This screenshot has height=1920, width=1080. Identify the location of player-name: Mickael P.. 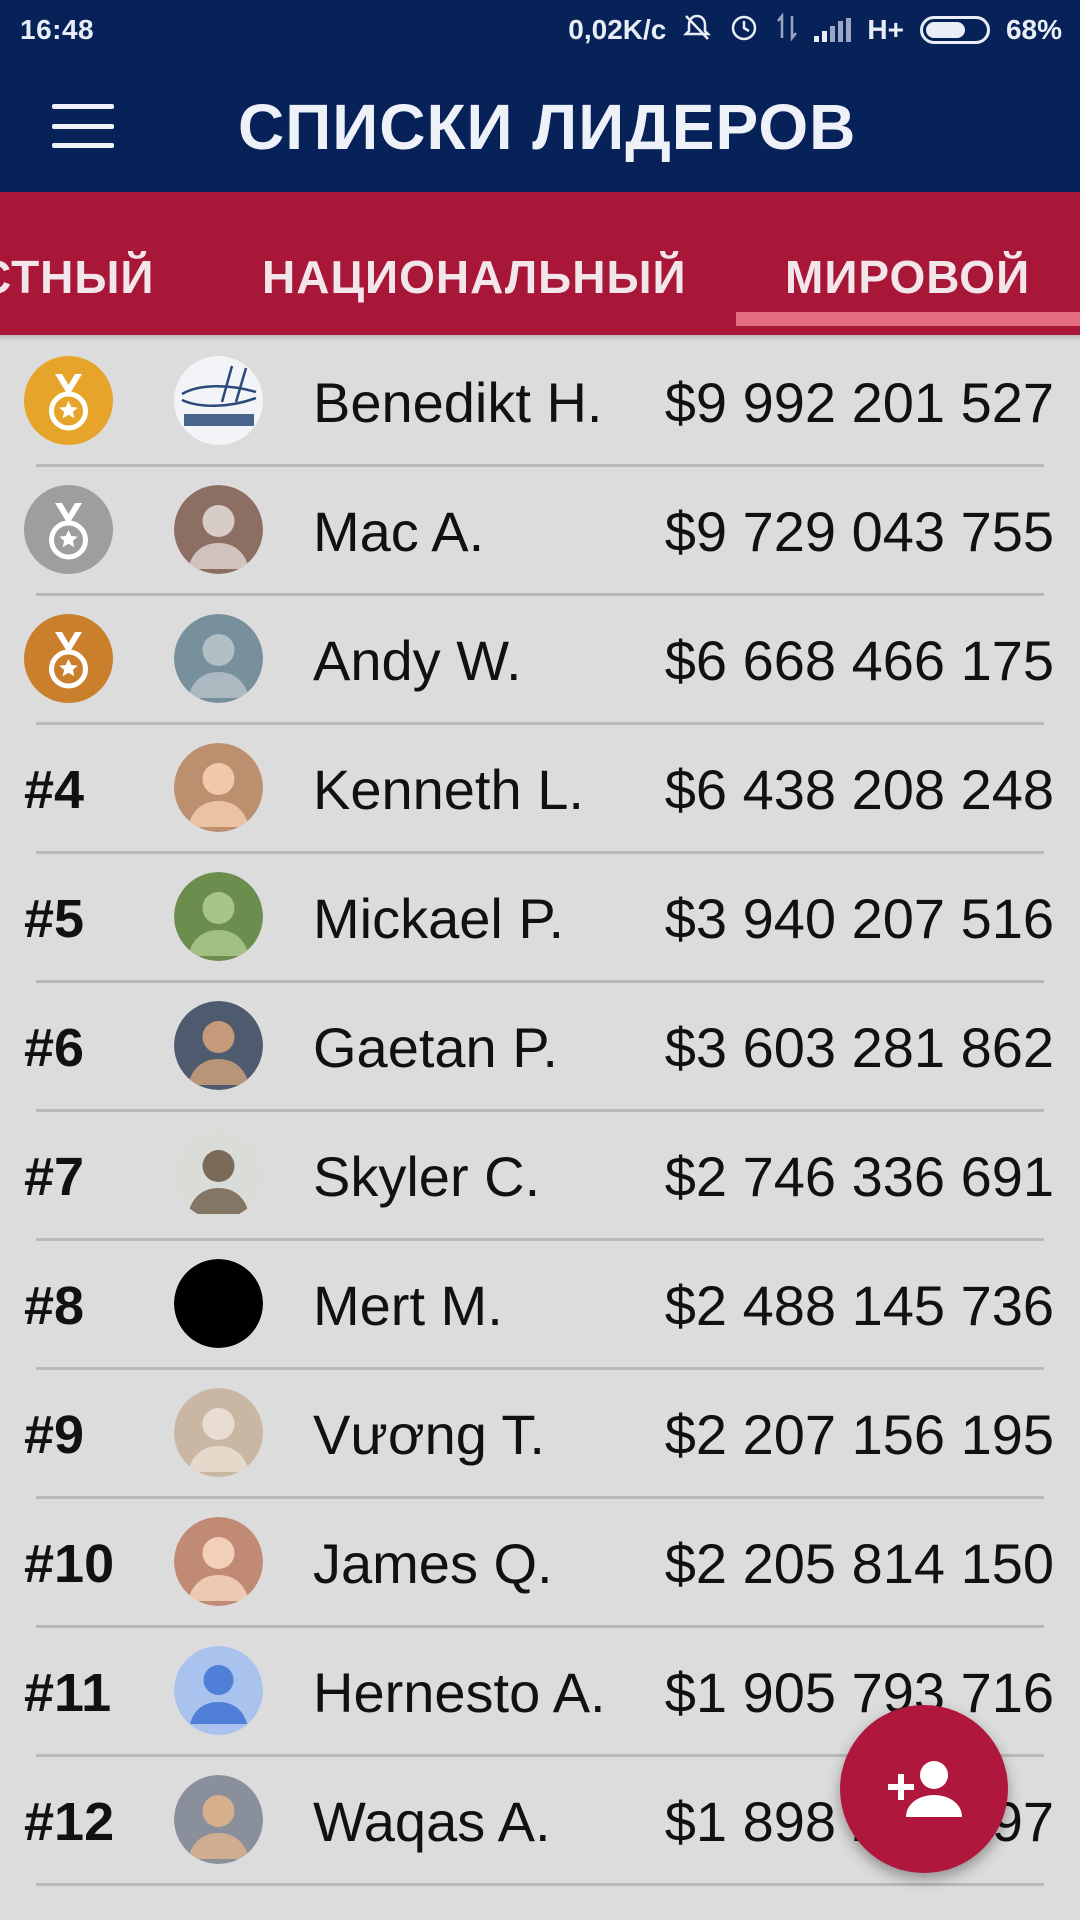
(439, 918).